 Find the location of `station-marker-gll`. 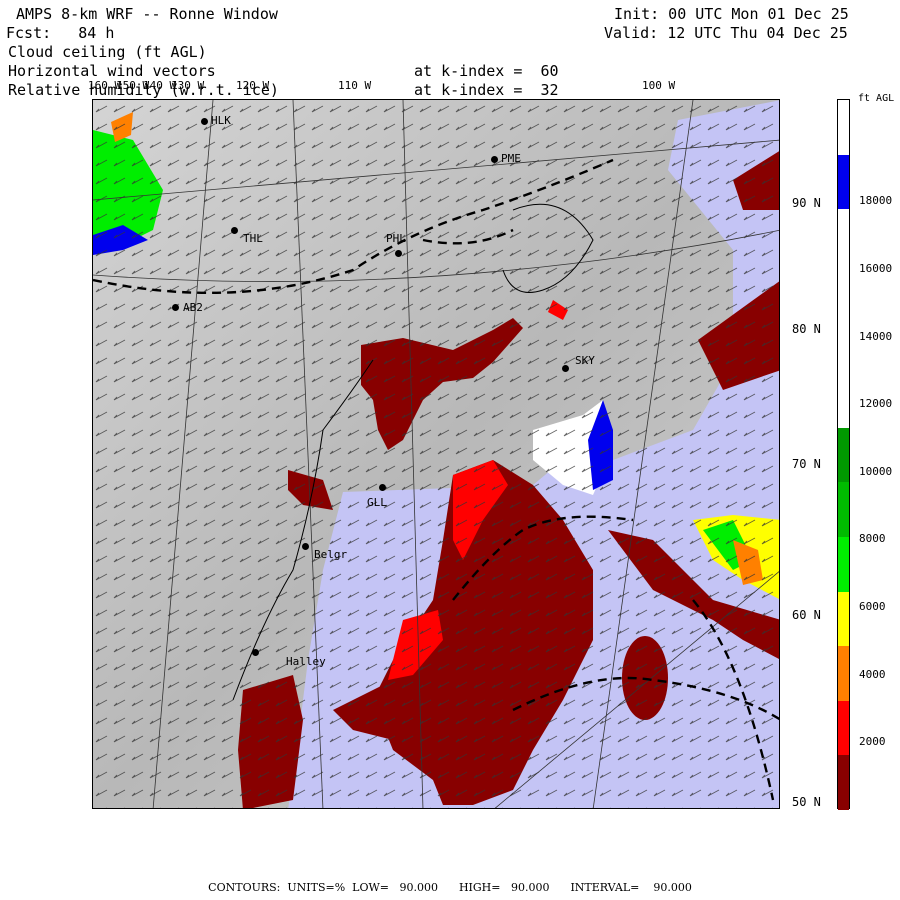

station-marker-gll is located at coordinates (382, 487).